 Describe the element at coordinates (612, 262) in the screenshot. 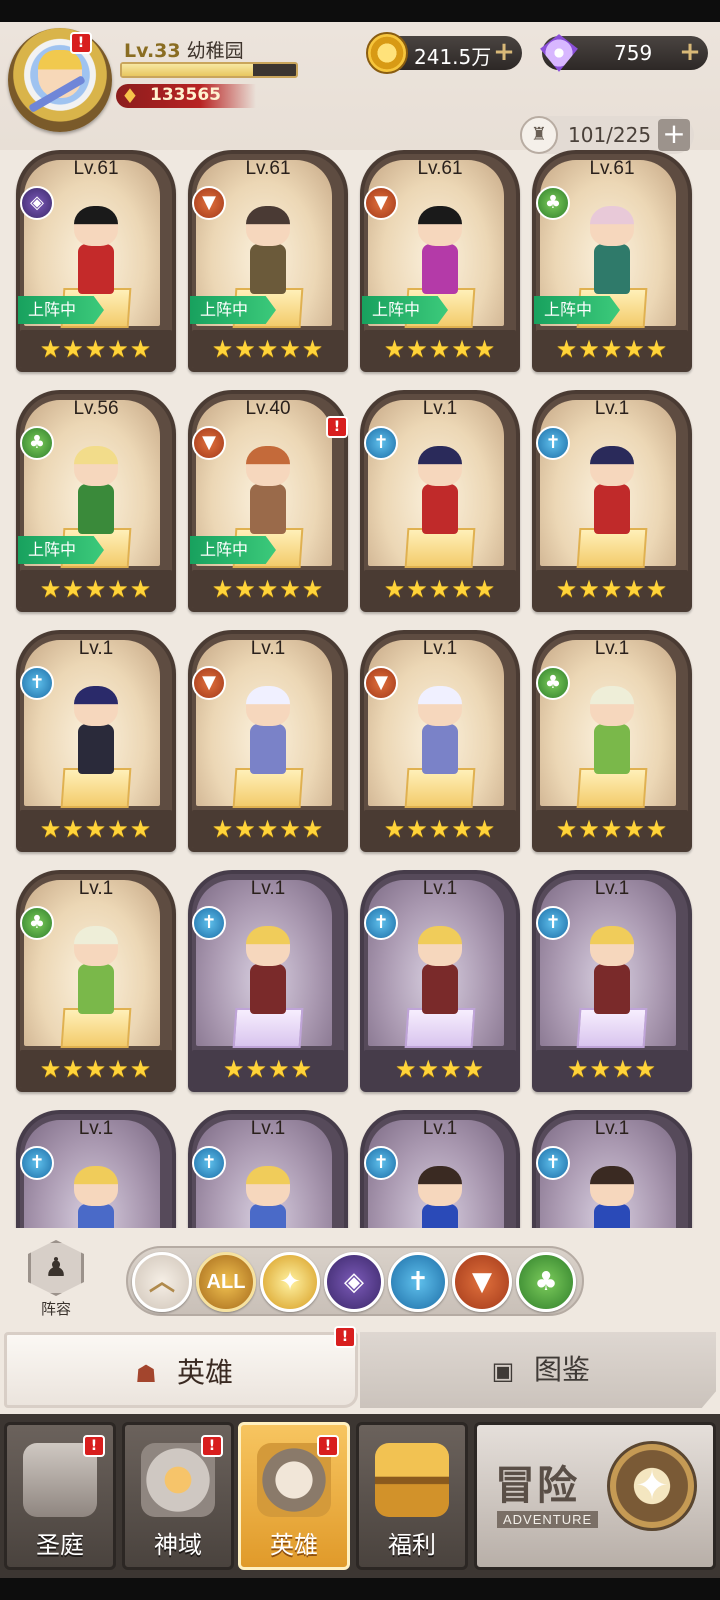

I see `hero-card: Lv.61 ♣ ★★★★★ 上阵中` at that location.